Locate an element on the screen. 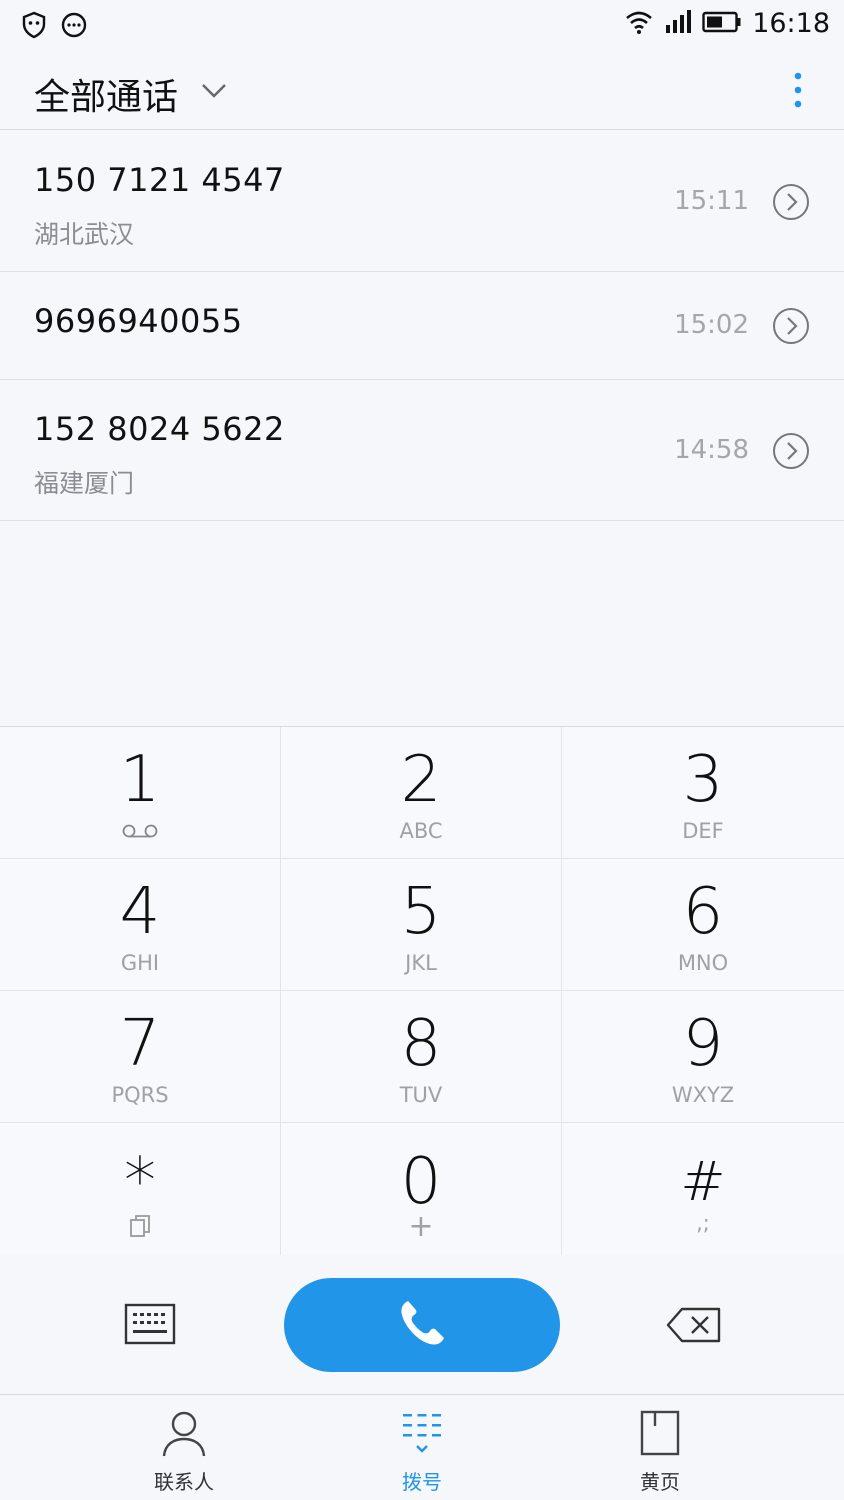  key-digit: 2 is located at coordinates (421, 780).